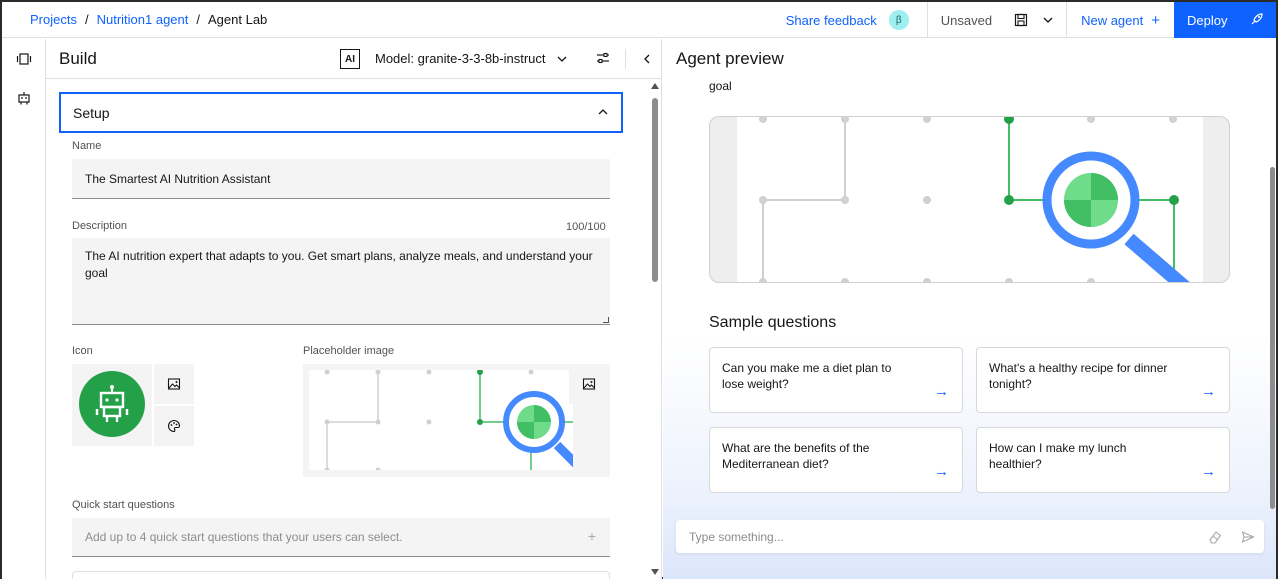 The width and height of the screenshot is (1278, 579). I want to click on preview-header: Agent preview, so click(969, 59).